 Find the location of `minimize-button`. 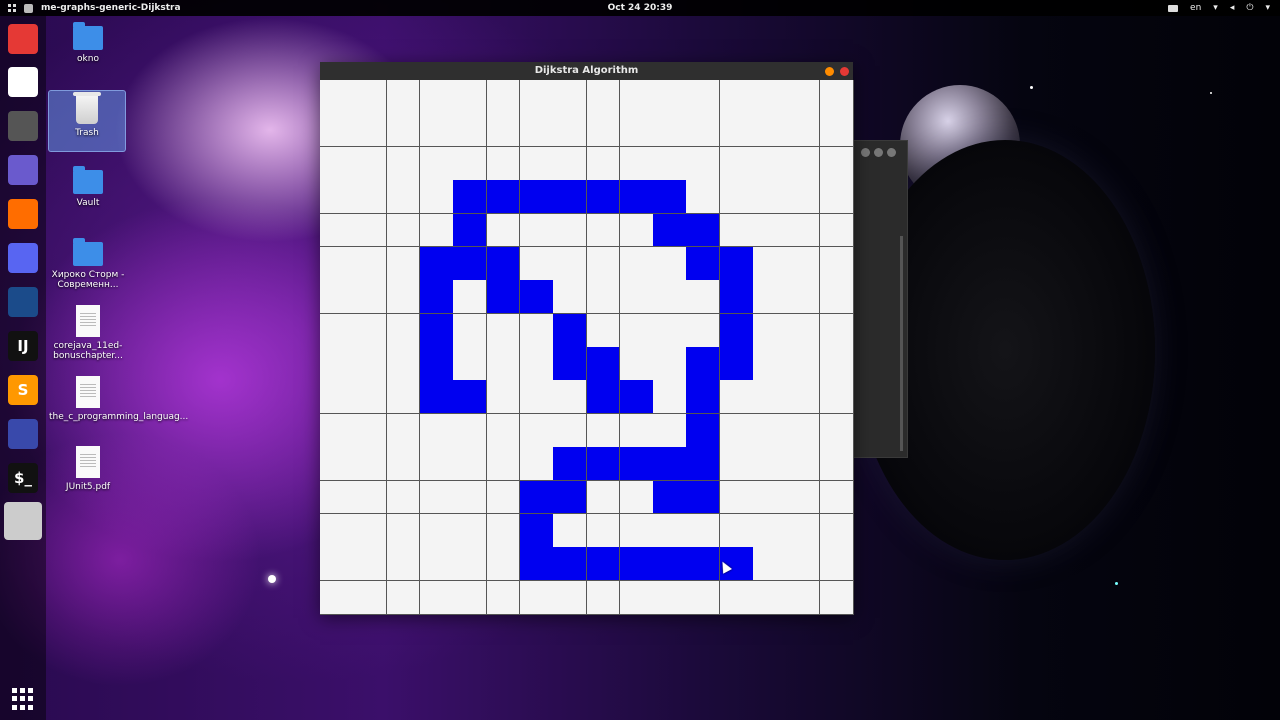

minimize-button is located at coordinates (829, 71).